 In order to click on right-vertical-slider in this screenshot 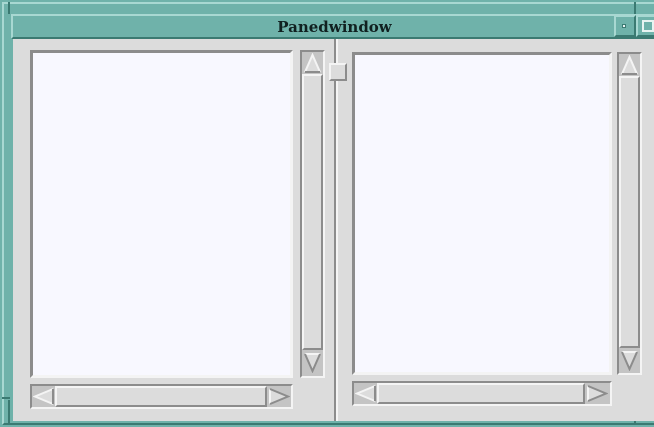, I will do `click(629, 212)`.